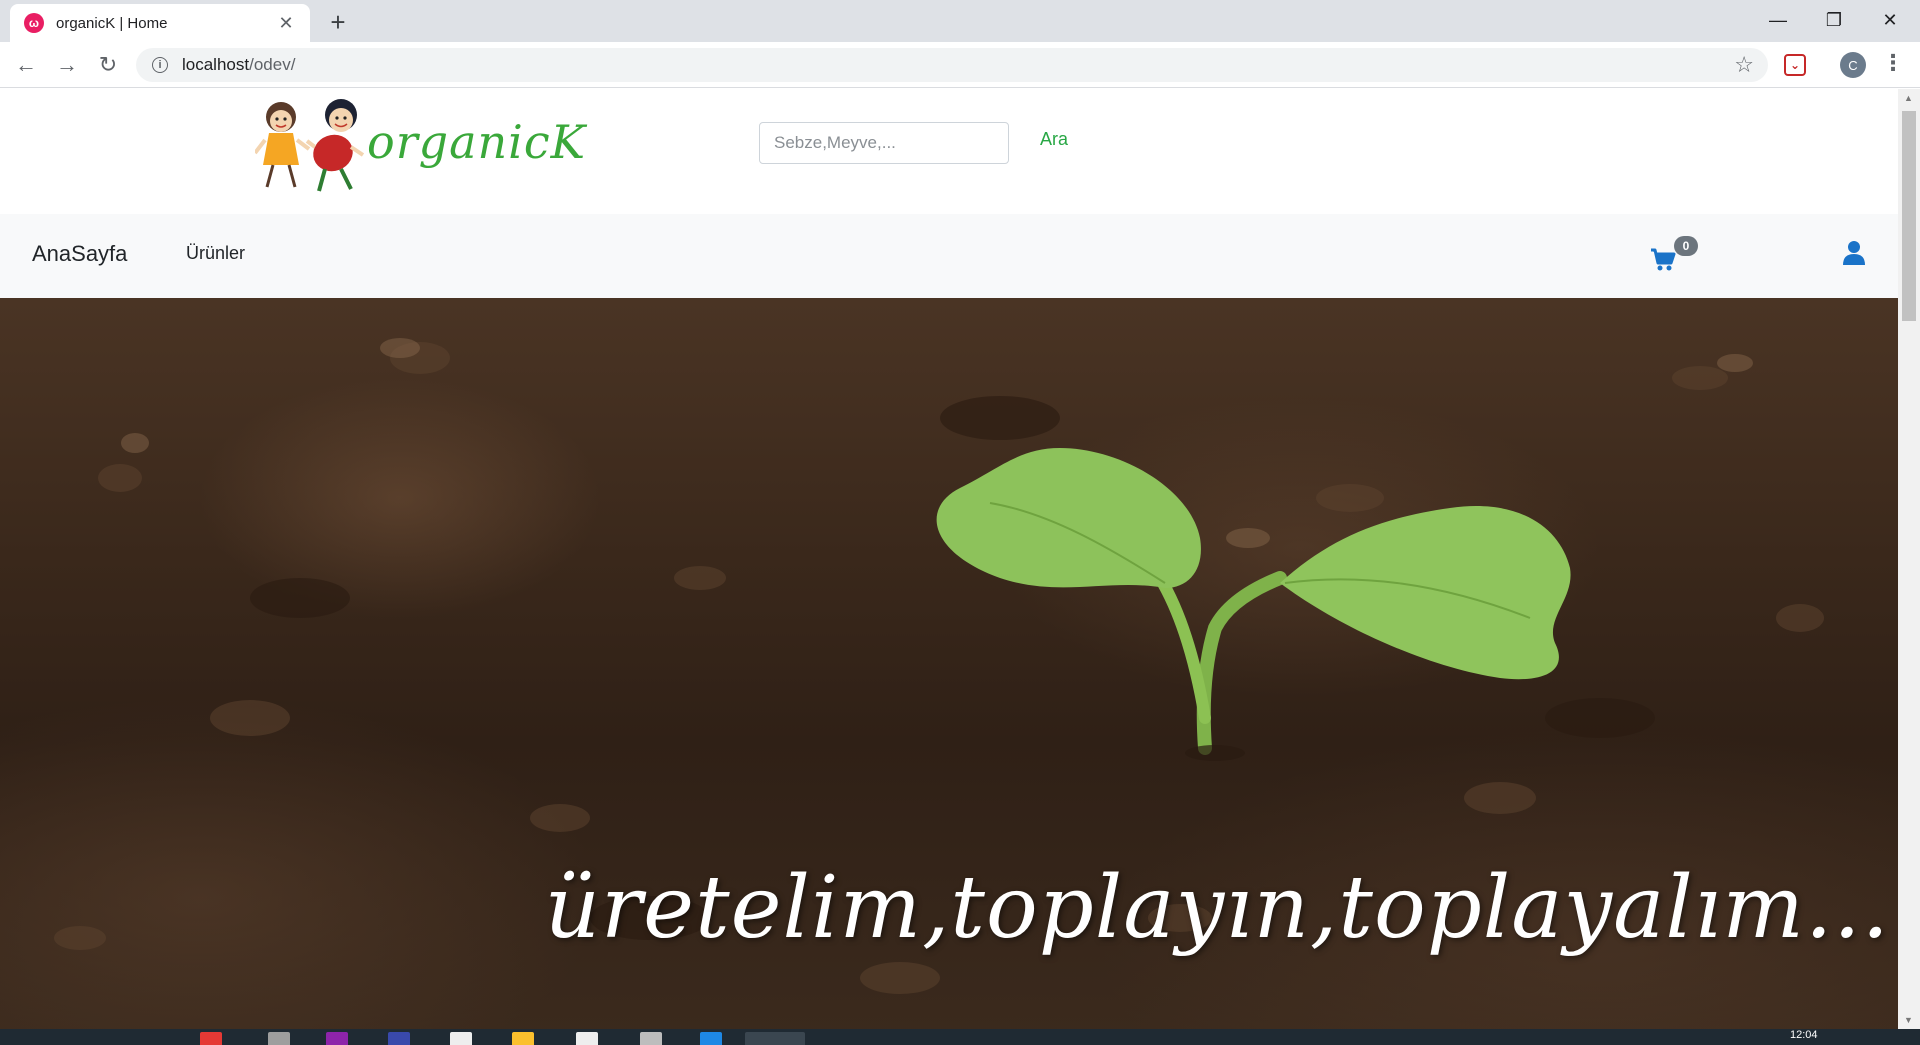 This screenshot has width=1920, height=1045. I want to click on nav-link-products: Ürünler, so click(215, 253).